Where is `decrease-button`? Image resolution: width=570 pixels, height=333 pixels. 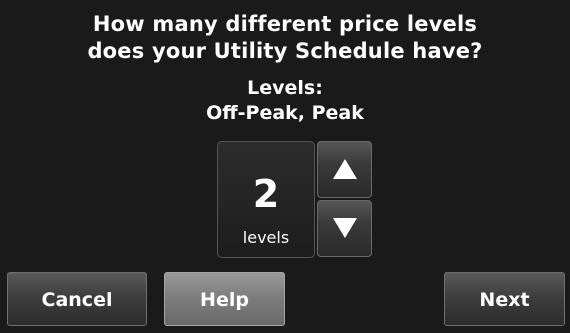
decrease-button is located at coordinates (344, 228).